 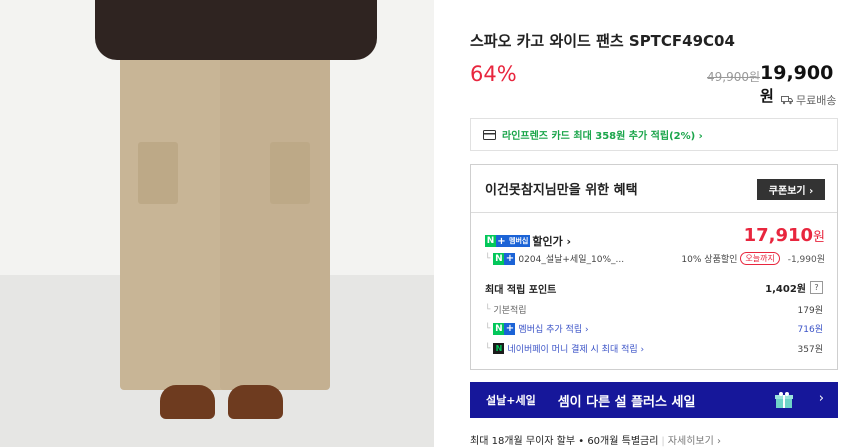 What do you see at coordinates (778, 235) in the screenshot?
I see `discount-price-number: 17,910` at bounding box center [778, 235].